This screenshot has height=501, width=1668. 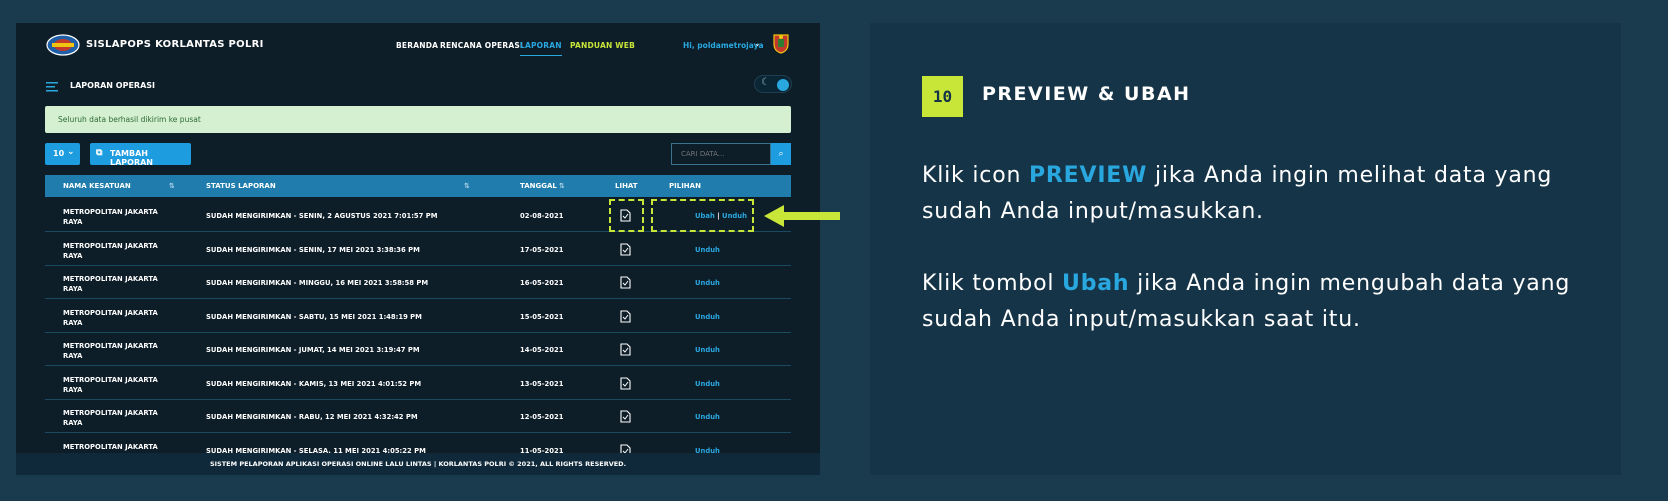 I want to click on report-date: 14-05-2021, so click(x=542, y=350).